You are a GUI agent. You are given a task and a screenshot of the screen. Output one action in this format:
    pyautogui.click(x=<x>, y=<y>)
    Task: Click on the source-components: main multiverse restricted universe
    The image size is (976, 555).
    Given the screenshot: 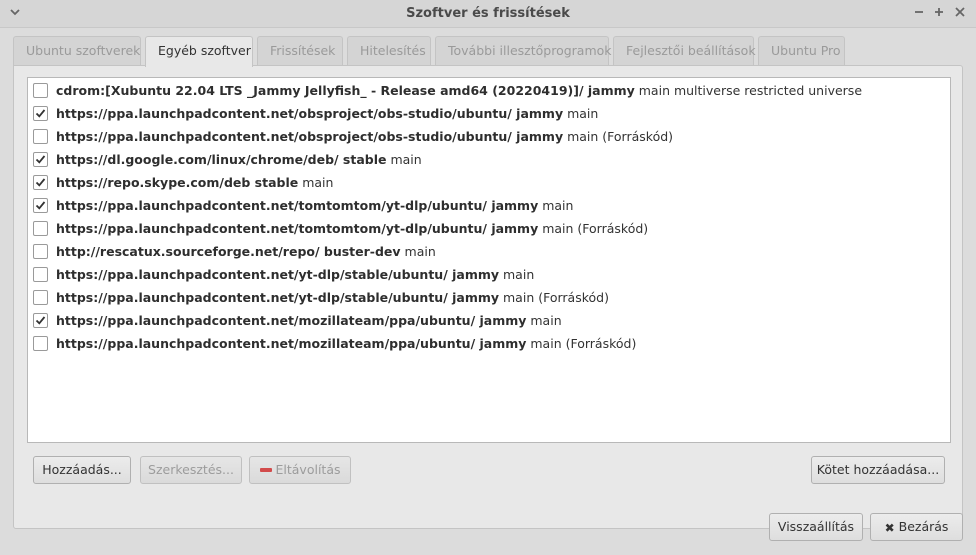 What is the action you would take?
    pyautogui.click(x=748, y=90)
    